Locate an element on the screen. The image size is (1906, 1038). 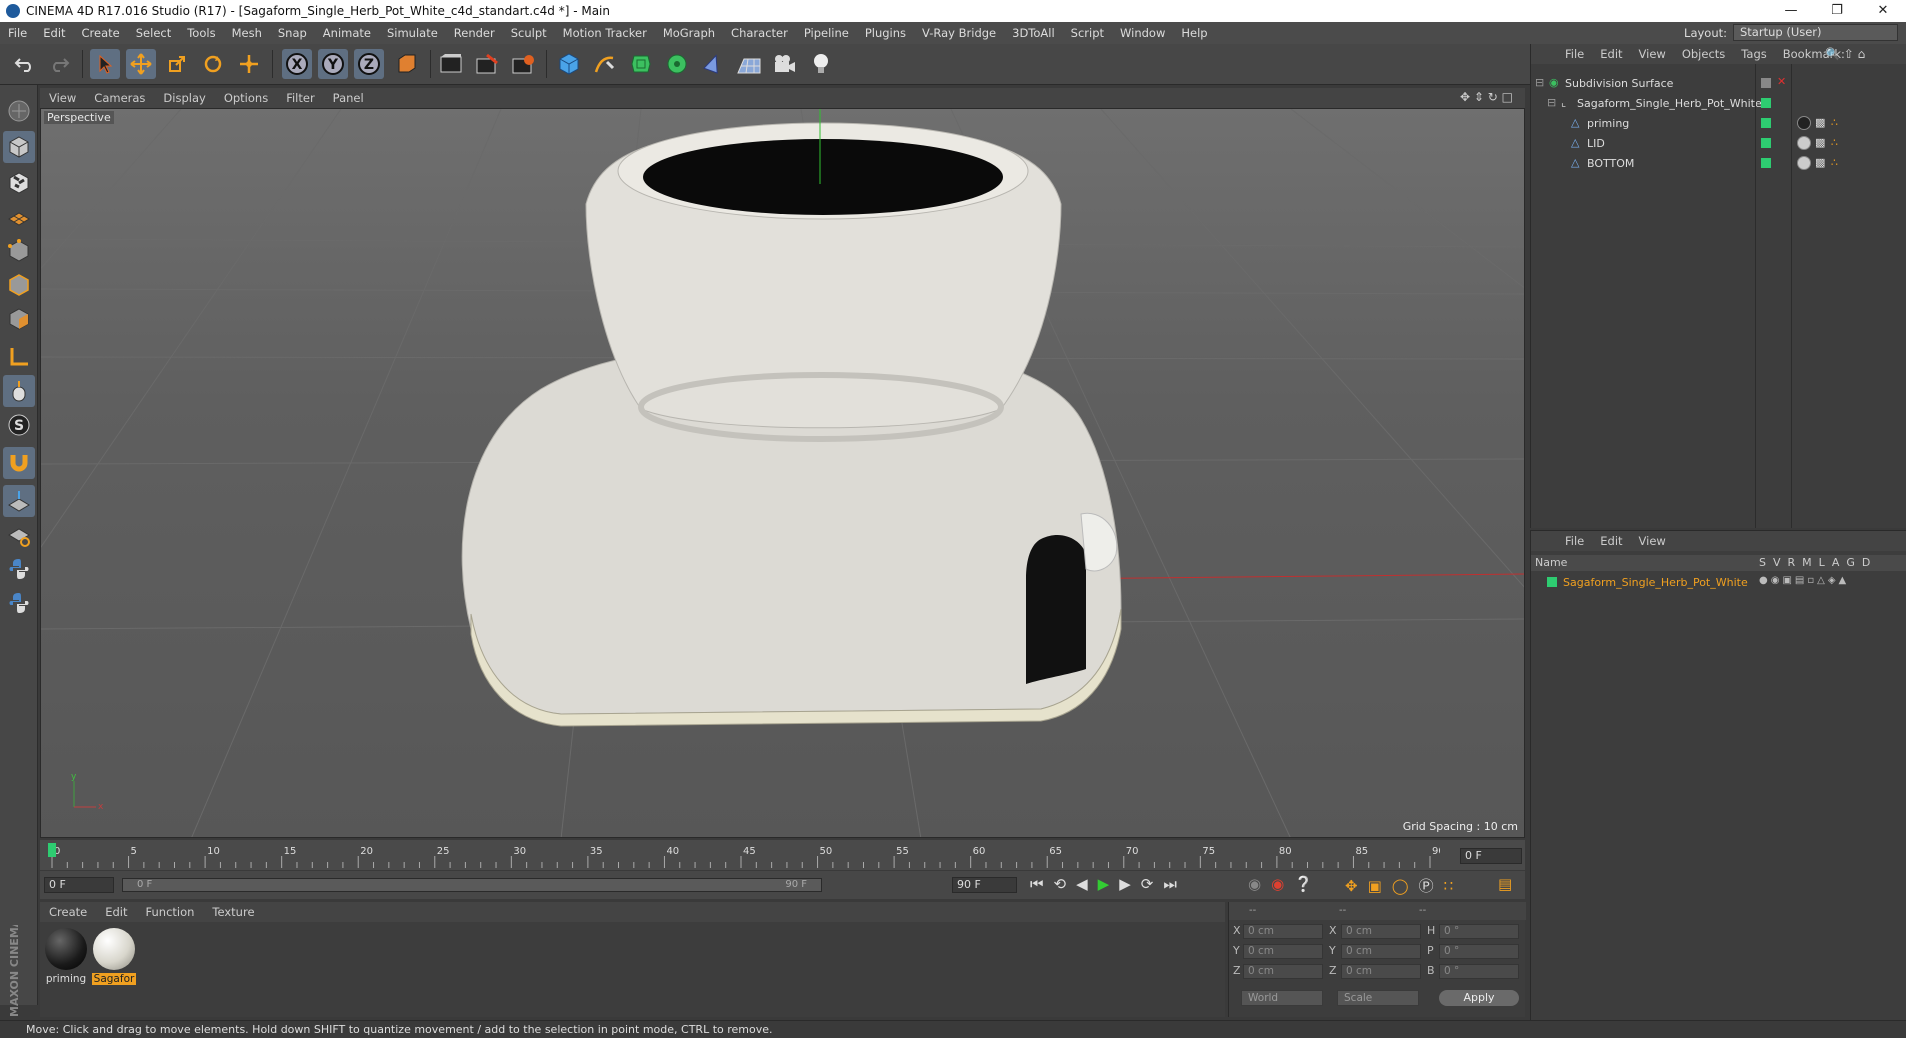
render-view-icon is located at coordinates (451, 64).